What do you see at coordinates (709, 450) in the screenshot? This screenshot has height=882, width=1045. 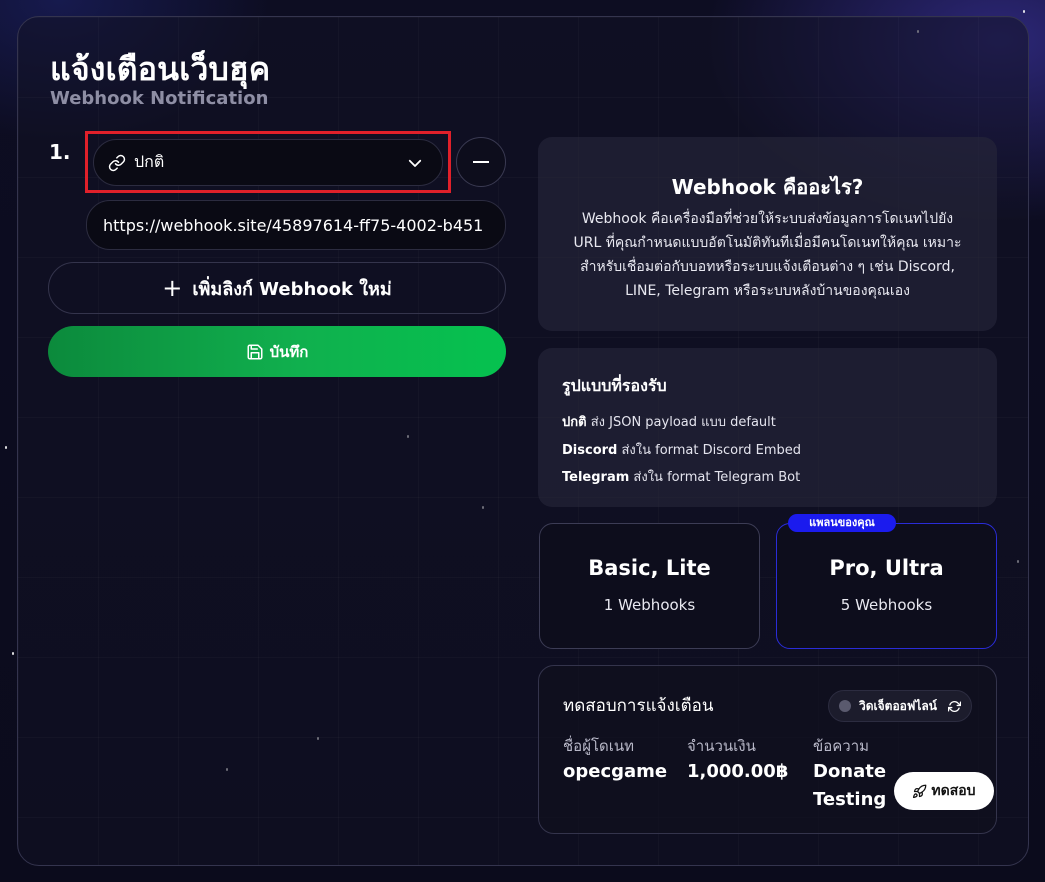 I see `format-description: ส่งใน format Discord Embed` at bounding box center [709, 450].